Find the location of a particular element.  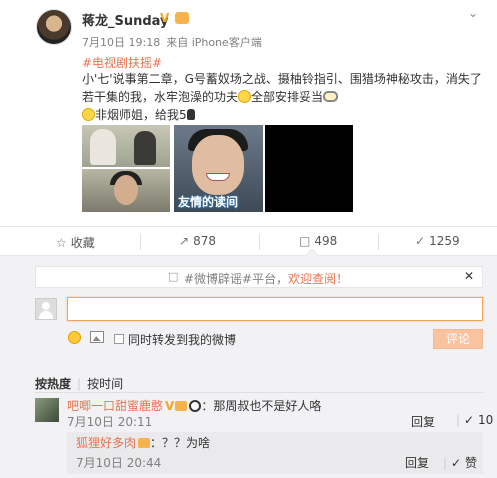

image-caption: 友情的读间 is located at coordinates (208, 202).